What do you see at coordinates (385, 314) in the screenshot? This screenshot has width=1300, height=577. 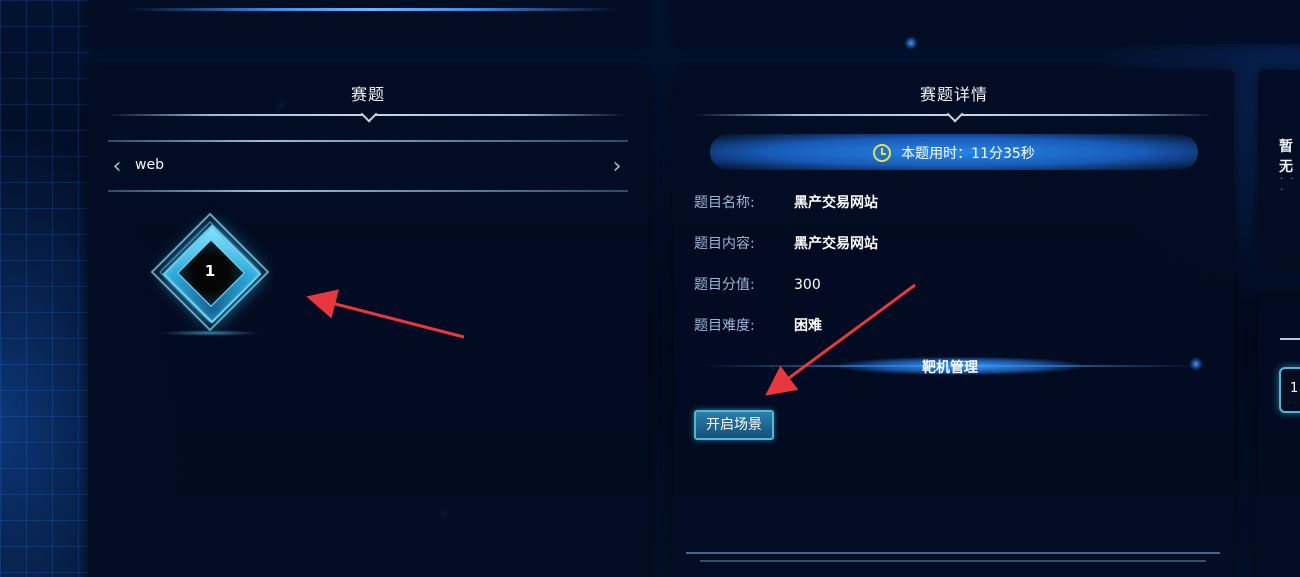 I see `annotation-arrow-left` at bounding box center [385, 314].